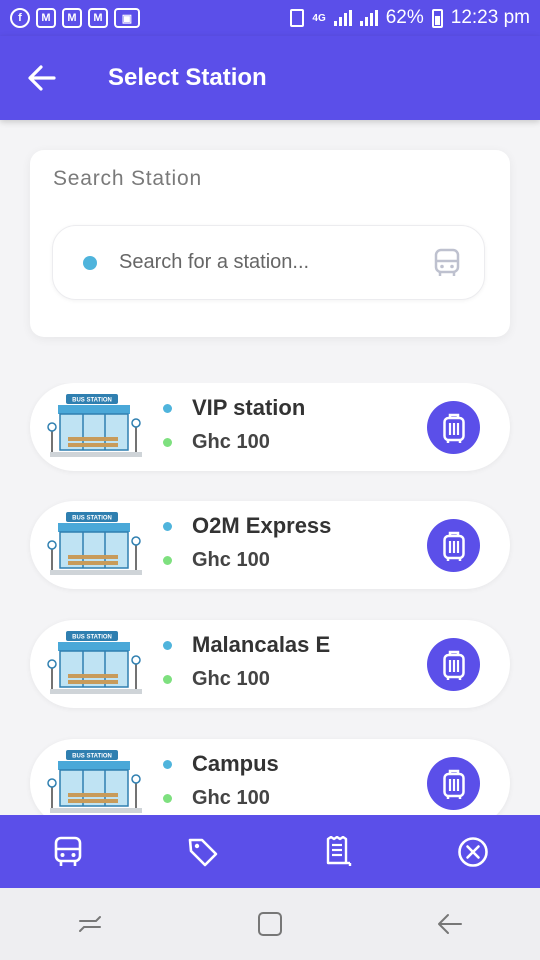 Image resolution: width=540 pixels, height=960 pixels. What do you see at coordinates (270, 18) in the screenshot?
I see `status-bar: f M M M ▣ 4G 62% 12:23 pm` at bounding box center [270, 18].